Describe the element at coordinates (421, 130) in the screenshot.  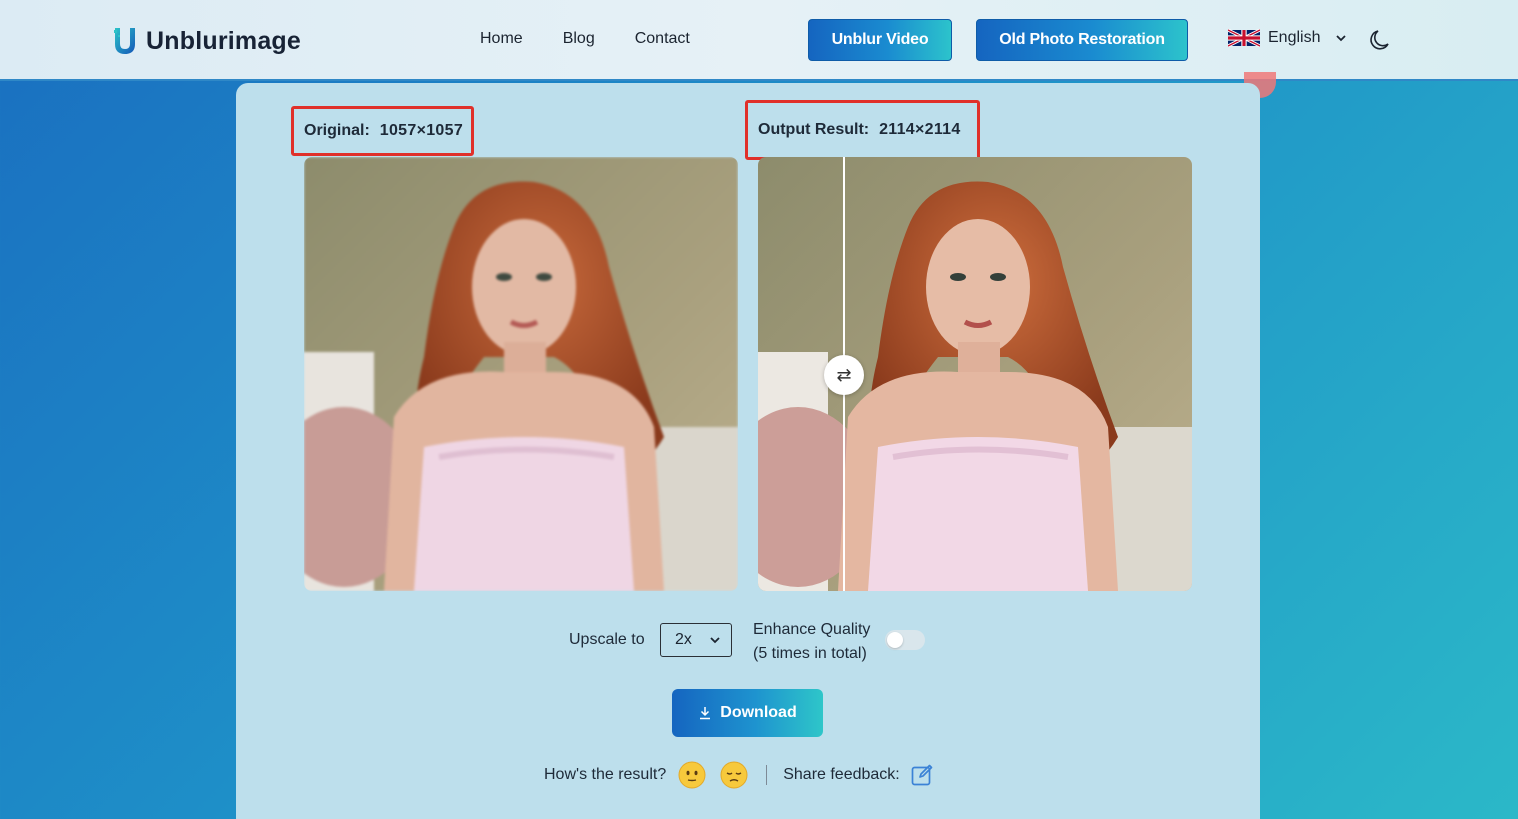
I see `original-size-value: 1057×1057` at that location.